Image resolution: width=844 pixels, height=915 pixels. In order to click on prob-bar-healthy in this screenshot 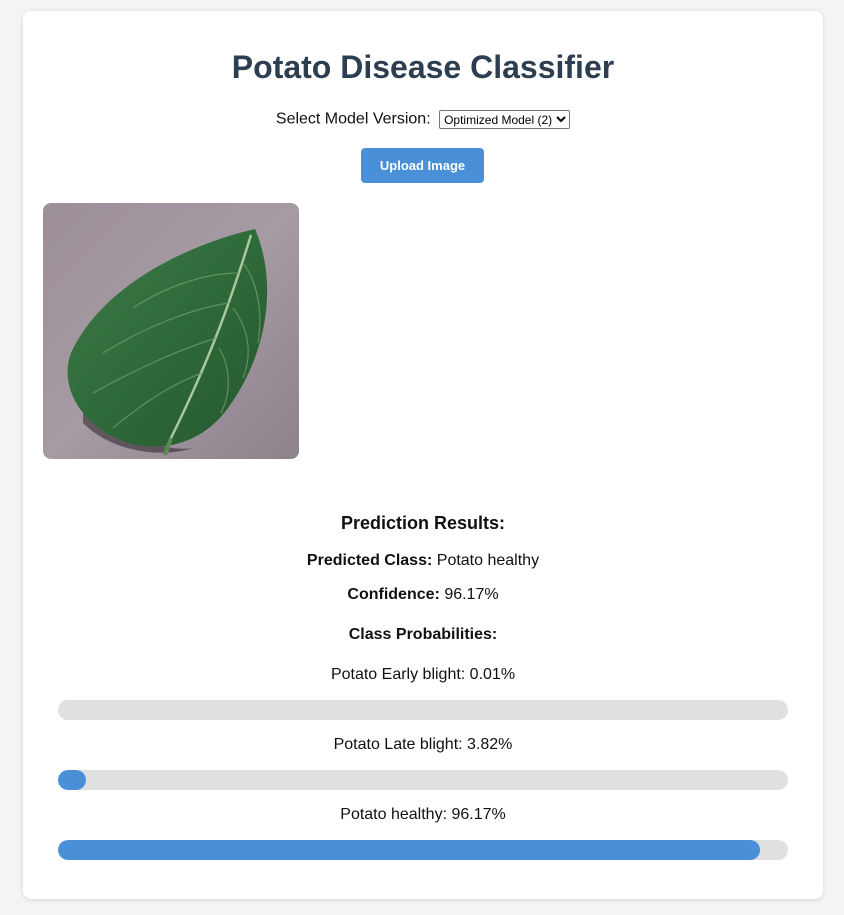, I will do `click(423, 850)`.